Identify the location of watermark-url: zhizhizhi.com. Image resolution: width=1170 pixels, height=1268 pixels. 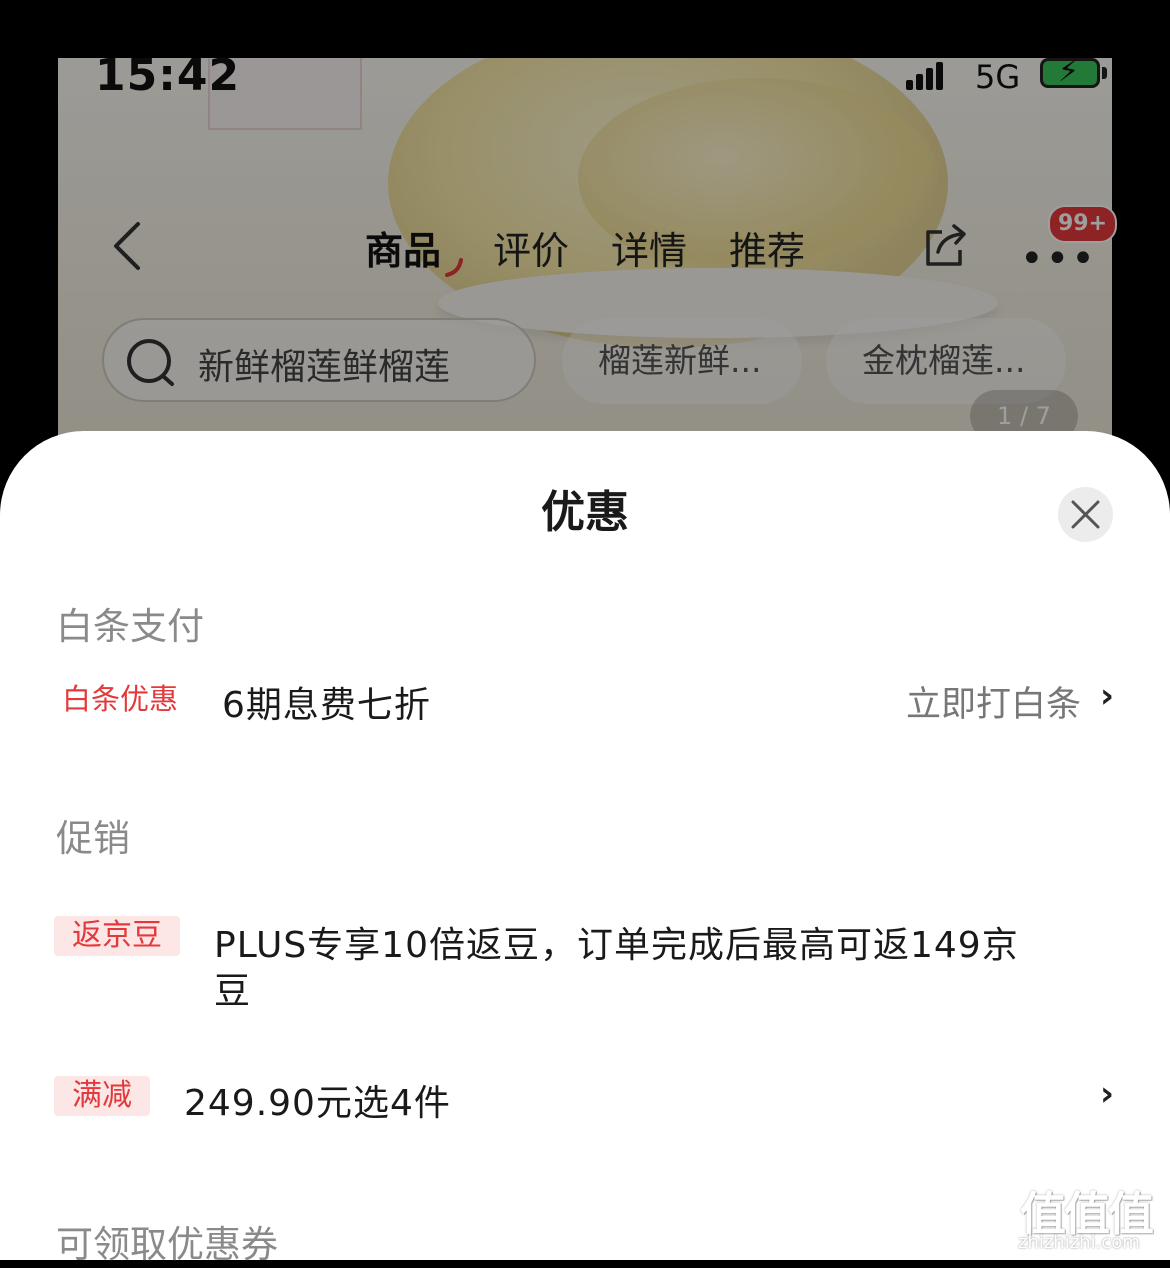
(1079, 1242).